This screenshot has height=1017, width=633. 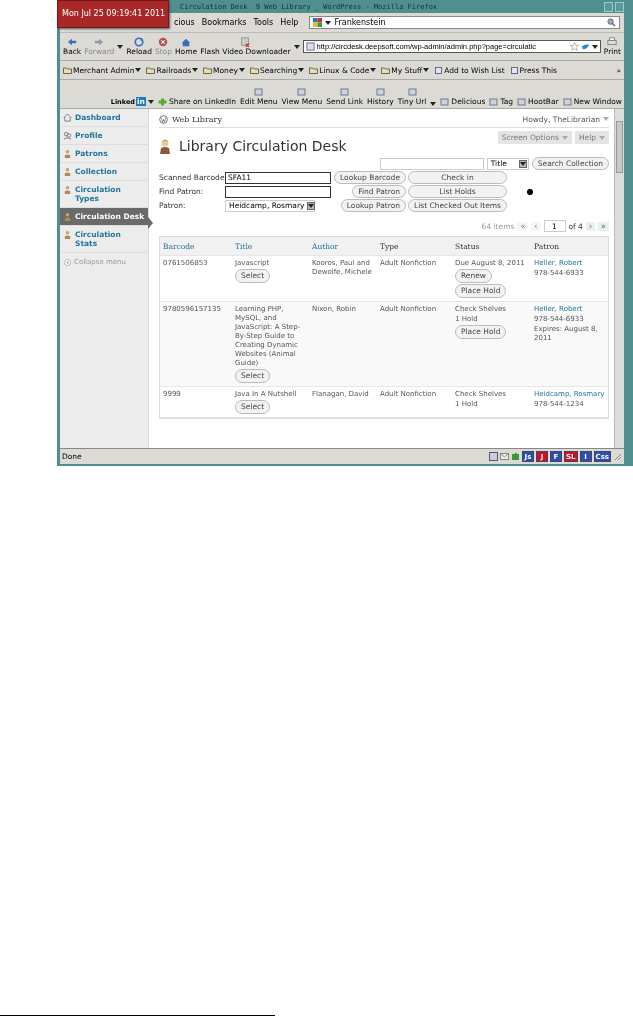 I want to click on back-arrow-icon, so click(x=72, y=42).